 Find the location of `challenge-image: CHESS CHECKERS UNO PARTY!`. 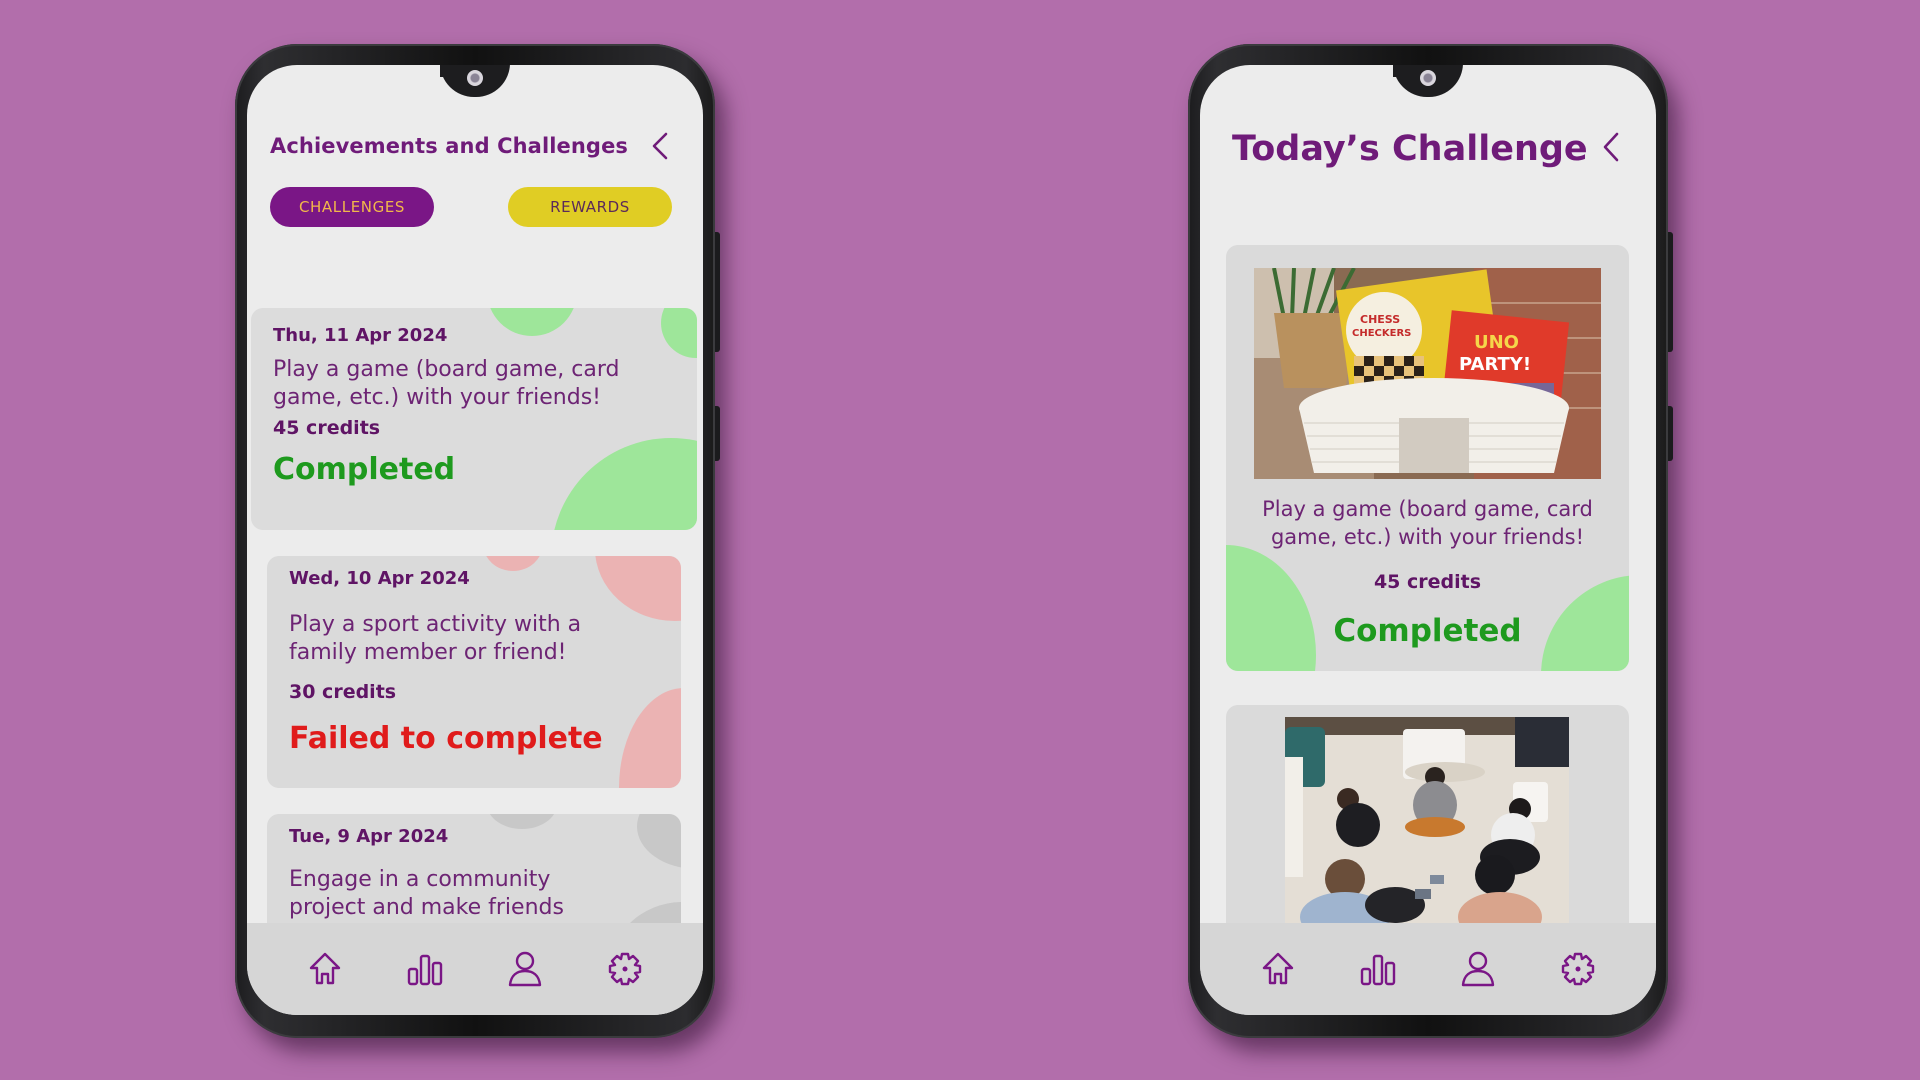

challenge-image: CHESS CHECKERS UNO PARTY! is located at coordinates (1427, 373).